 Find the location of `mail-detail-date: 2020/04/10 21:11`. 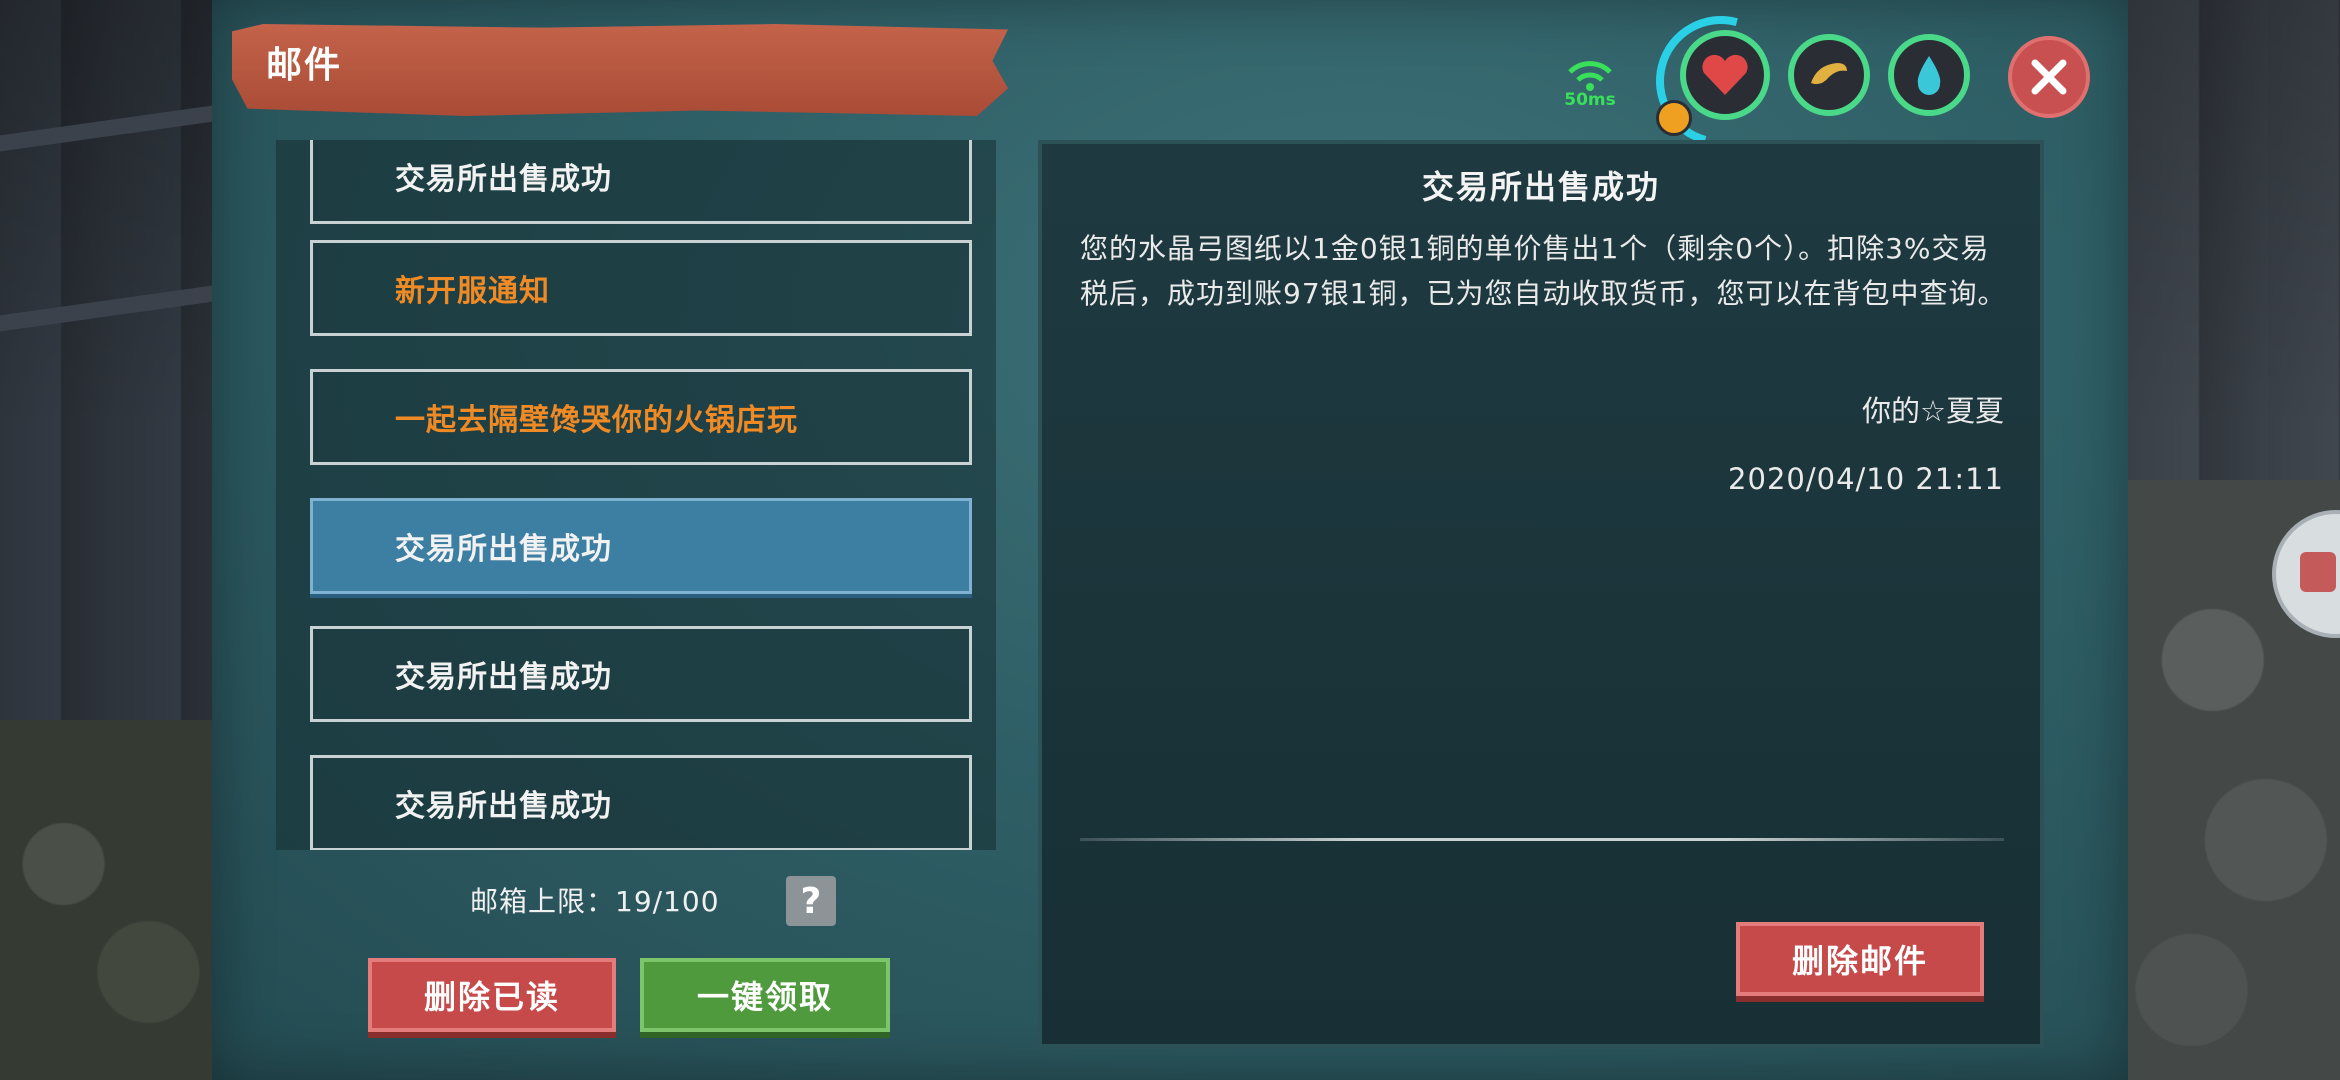

mail-detail-date: 2020/04/10 21:11 is located at coordinates (1866, 479).